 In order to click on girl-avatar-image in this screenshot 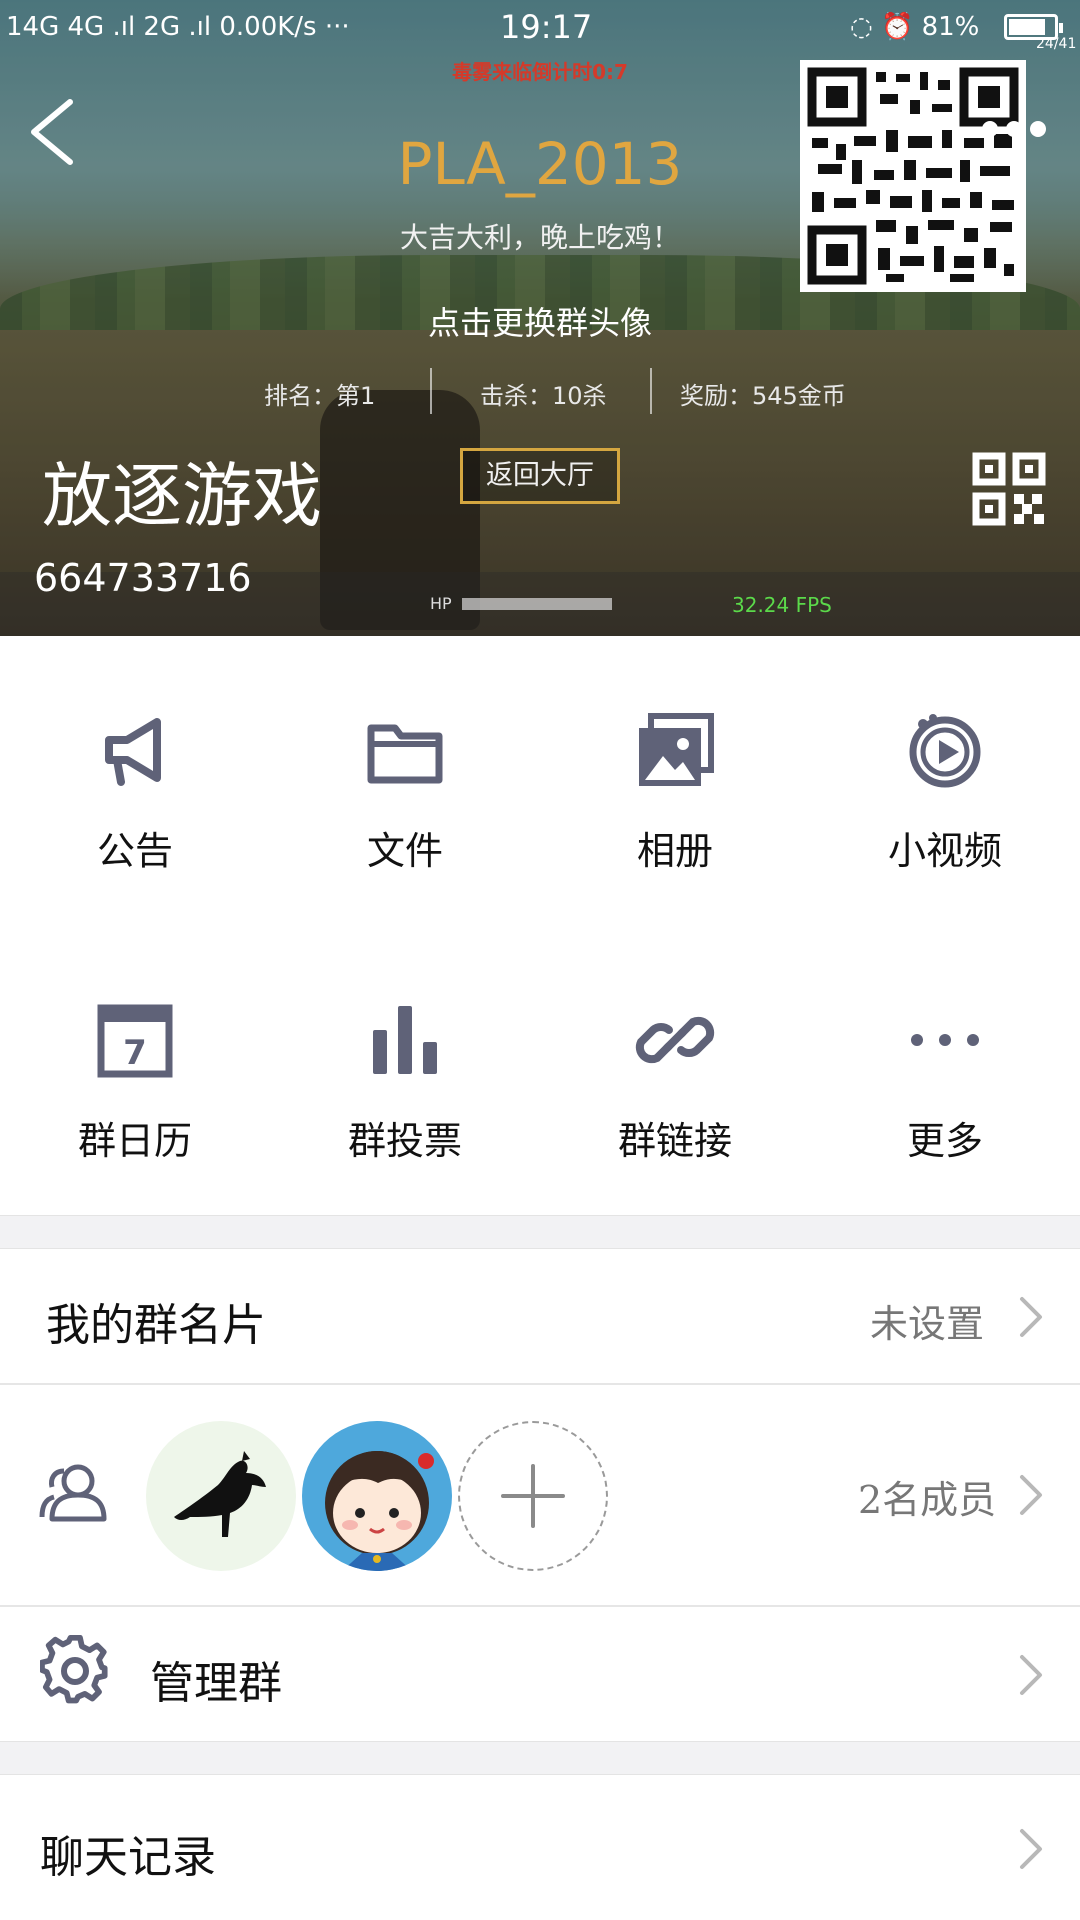, I will do `click(379, 1511)`.